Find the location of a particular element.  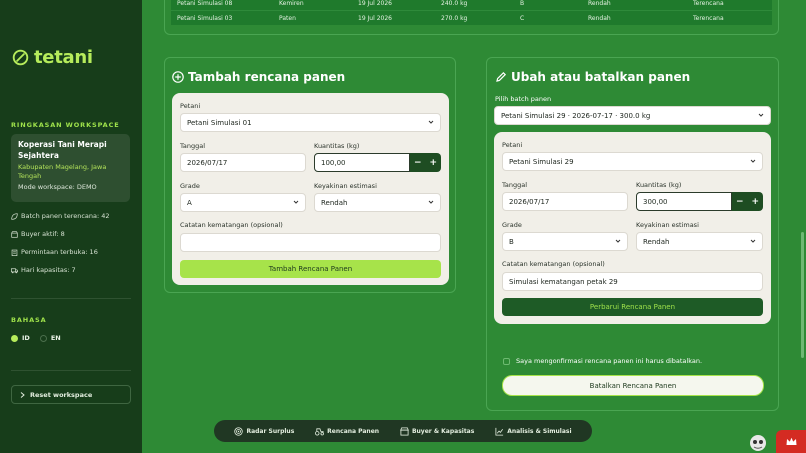

note-label: Catatan kematangan (opsional) is located at coordinates (231, 225).